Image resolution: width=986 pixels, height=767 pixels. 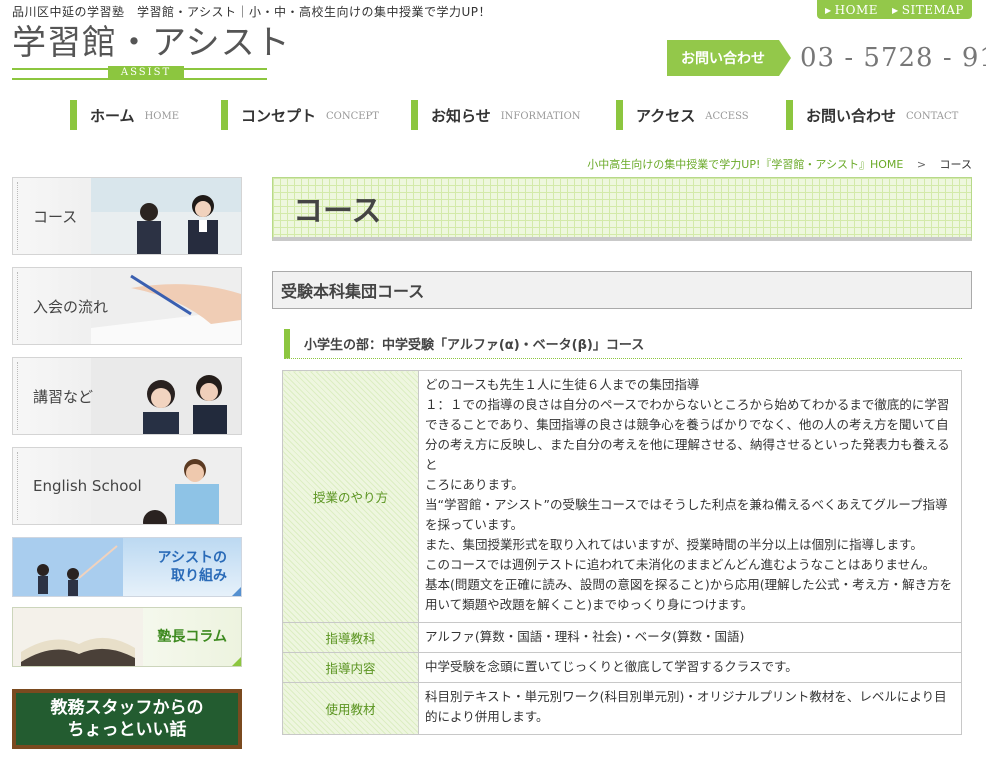 I want to click on content-cell: 中学受験を念頭に置いてじっくりと徹底して学習するクラスです。, so click(x=690, y=667).